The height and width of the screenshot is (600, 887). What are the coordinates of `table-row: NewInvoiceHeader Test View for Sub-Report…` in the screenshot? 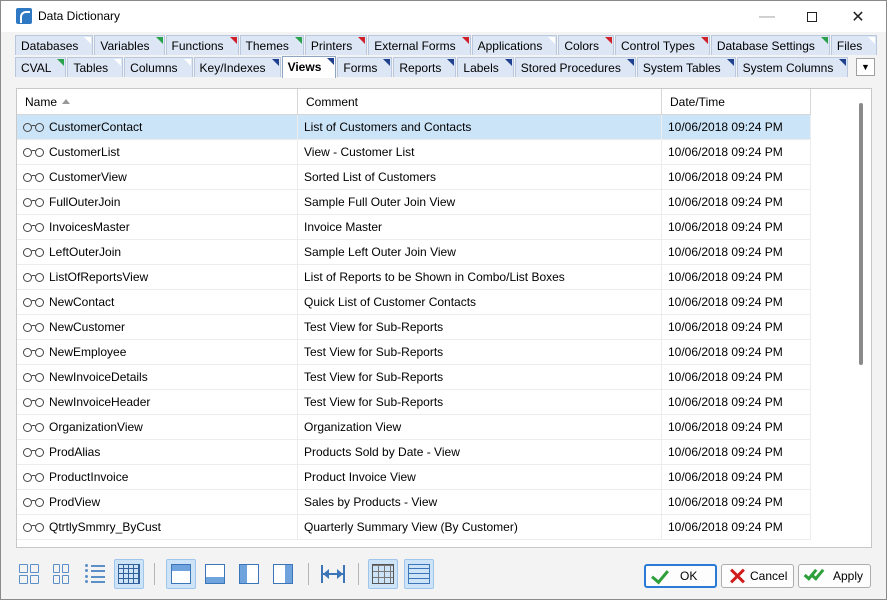 It's located at (414, 402).